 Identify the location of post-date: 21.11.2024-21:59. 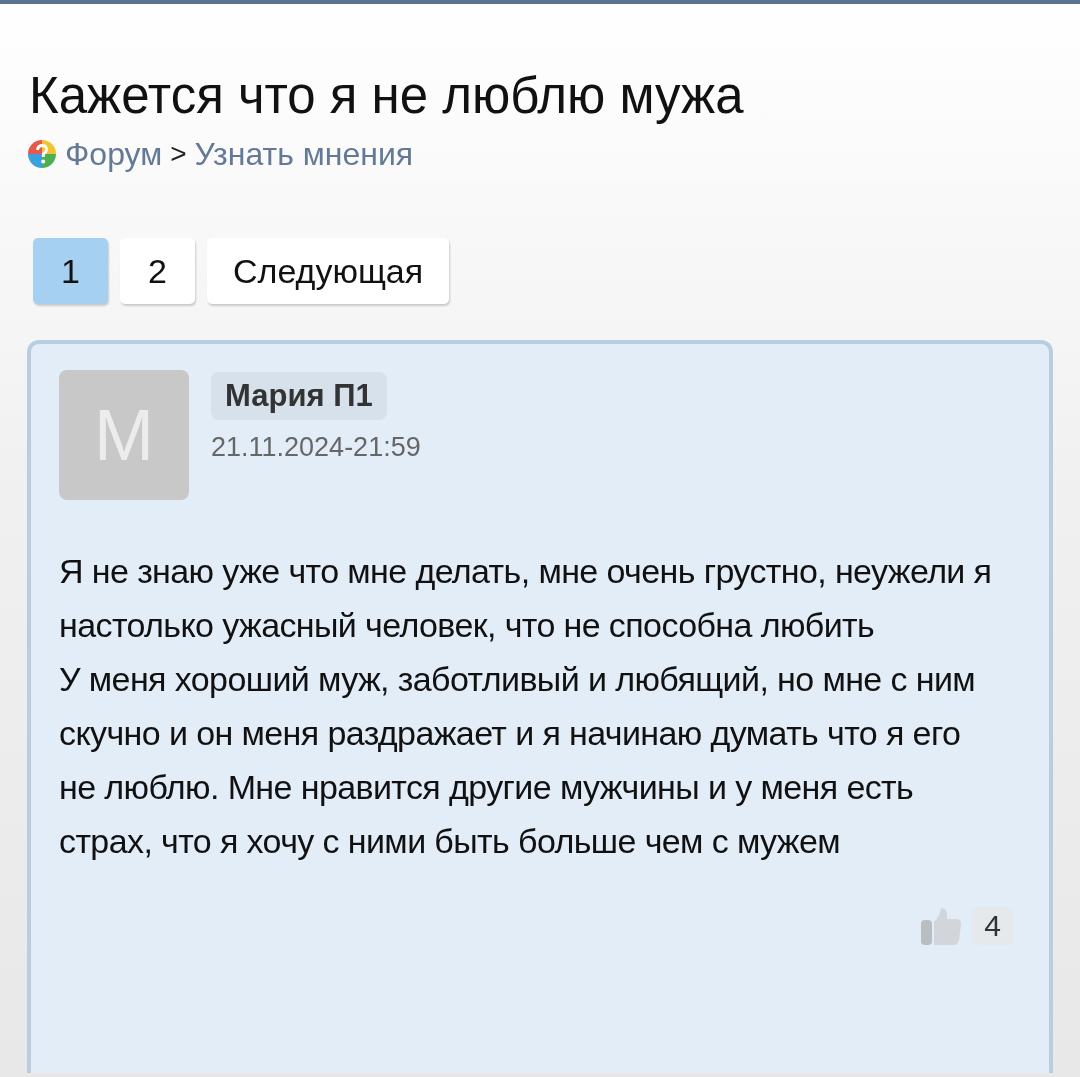
(316, 447).